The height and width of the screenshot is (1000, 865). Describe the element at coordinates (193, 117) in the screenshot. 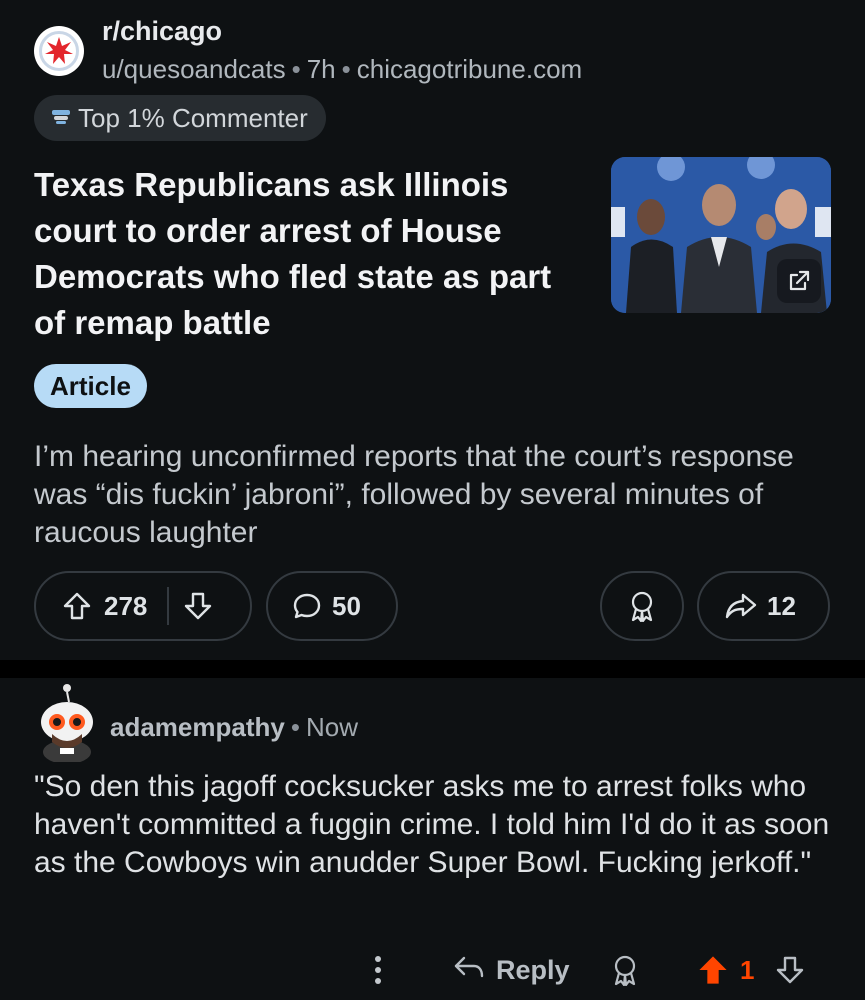

I see `flair-label: Top 1% Commenter` at that location.